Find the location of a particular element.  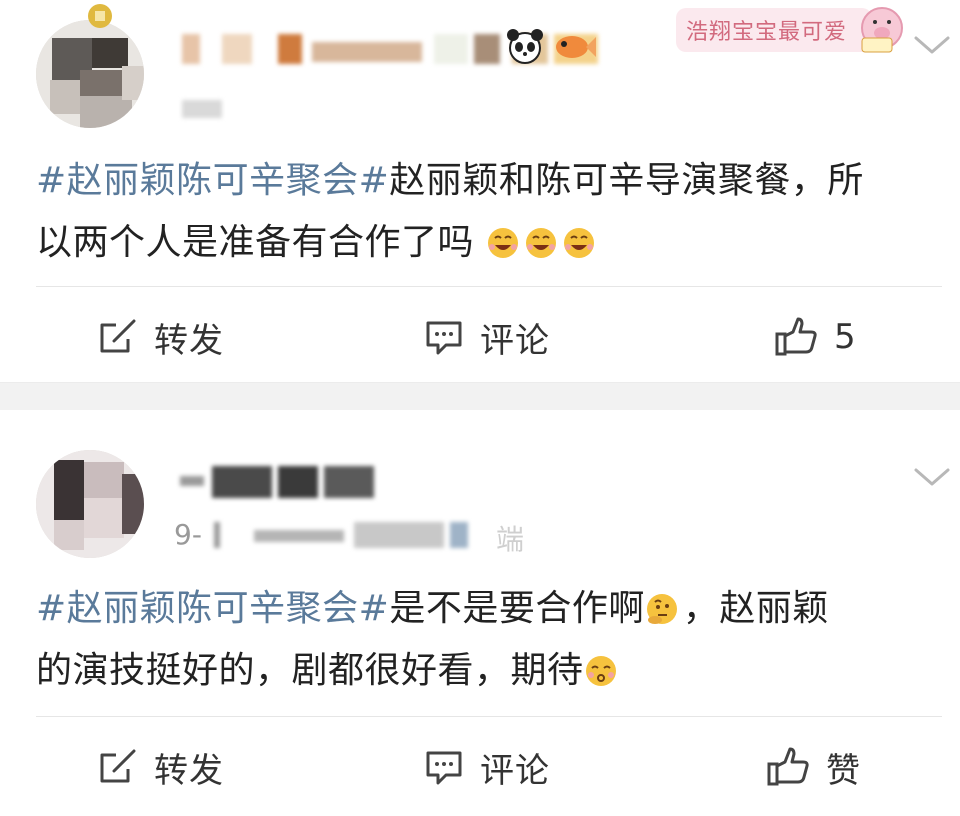

post-body: #赵丽颖陈可辛聚会#赵丽颖和陈可辛导演聚餐，所 以两个人是准备有合作了吗 is located at coordinates (486, 212).